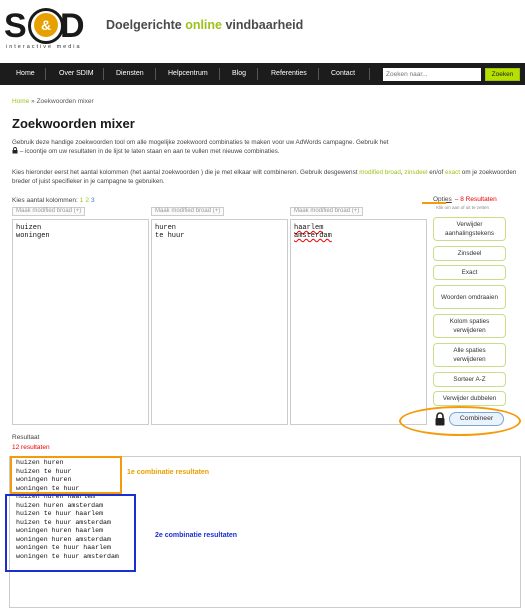 The width and height of the screenshot is (525, 610). I want to click on tagline-part1: Doelgerichte, so click(146, 25).